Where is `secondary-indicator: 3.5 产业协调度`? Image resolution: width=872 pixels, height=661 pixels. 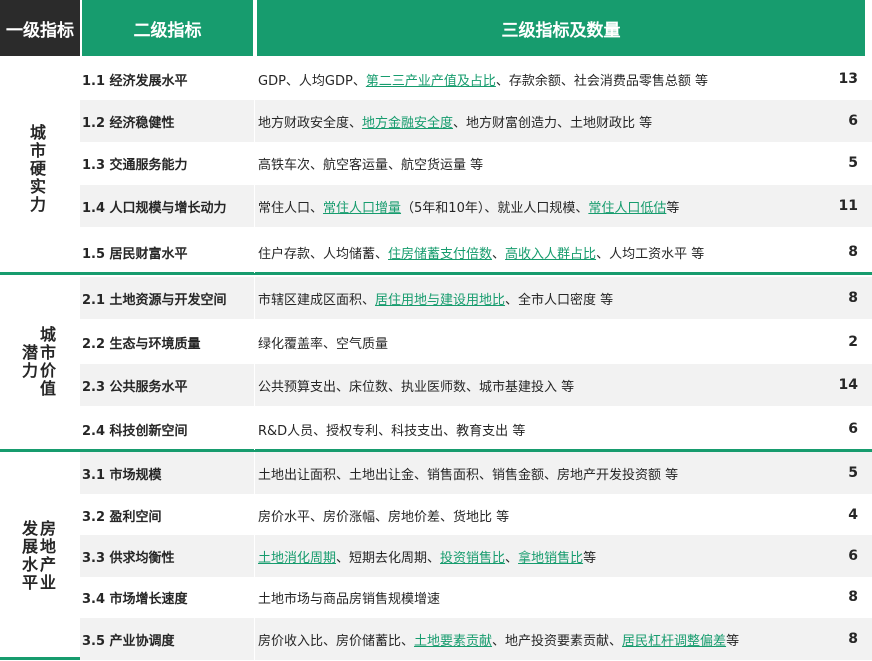 secondary-indicator: 3.5 产业协调度 is located at coordinates (128, 641).